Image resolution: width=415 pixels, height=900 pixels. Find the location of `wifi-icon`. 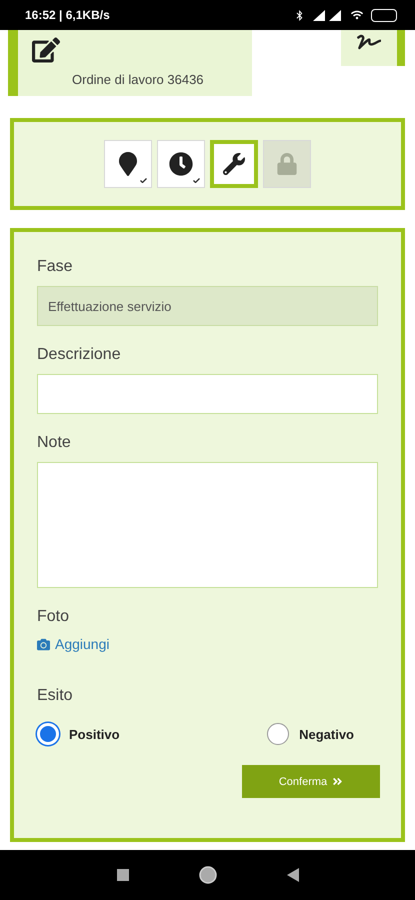

wifi-icon is located at coordinates (357, 15).